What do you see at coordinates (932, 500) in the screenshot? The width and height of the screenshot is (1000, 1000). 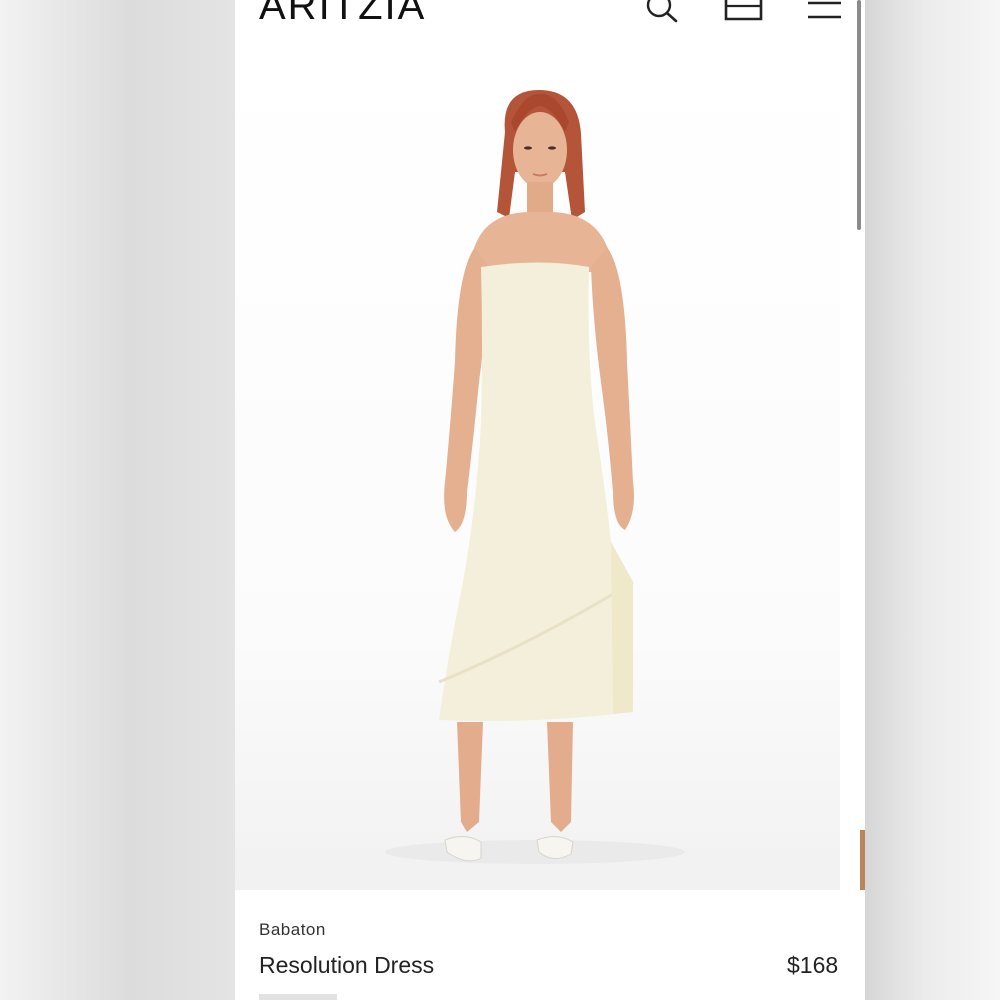 I see `background-right` at bounding box center [932, 500].